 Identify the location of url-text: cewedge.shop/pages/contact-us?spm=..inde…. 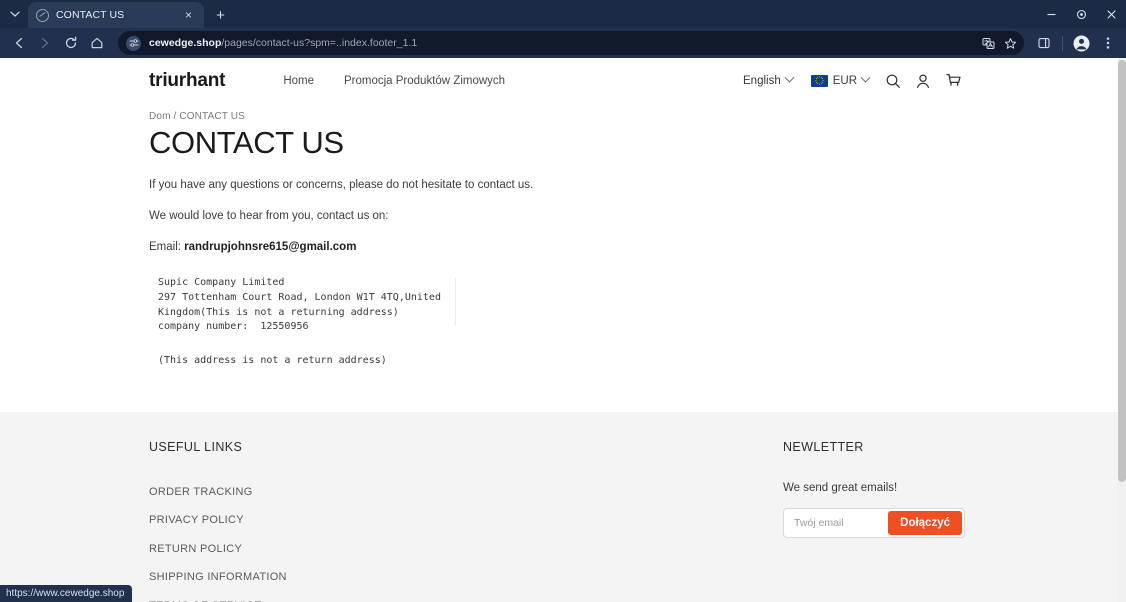
(582, 43).